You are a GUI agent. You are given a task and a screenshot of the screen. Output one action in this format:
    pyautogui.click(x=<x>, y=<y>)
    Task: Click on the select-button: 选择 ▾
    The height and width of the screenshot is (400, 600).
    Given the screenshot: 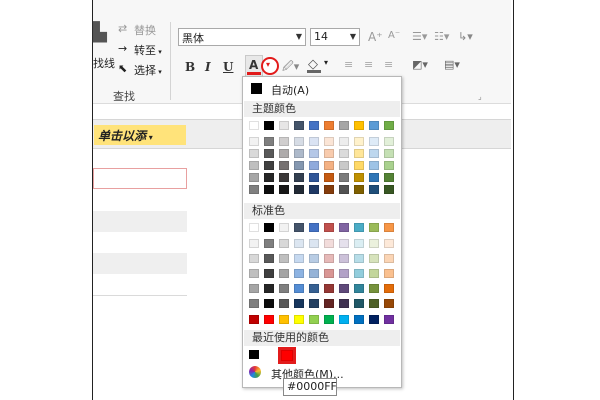 What is the action you would take?
    pyautogui.click(x=148, y=70)
    